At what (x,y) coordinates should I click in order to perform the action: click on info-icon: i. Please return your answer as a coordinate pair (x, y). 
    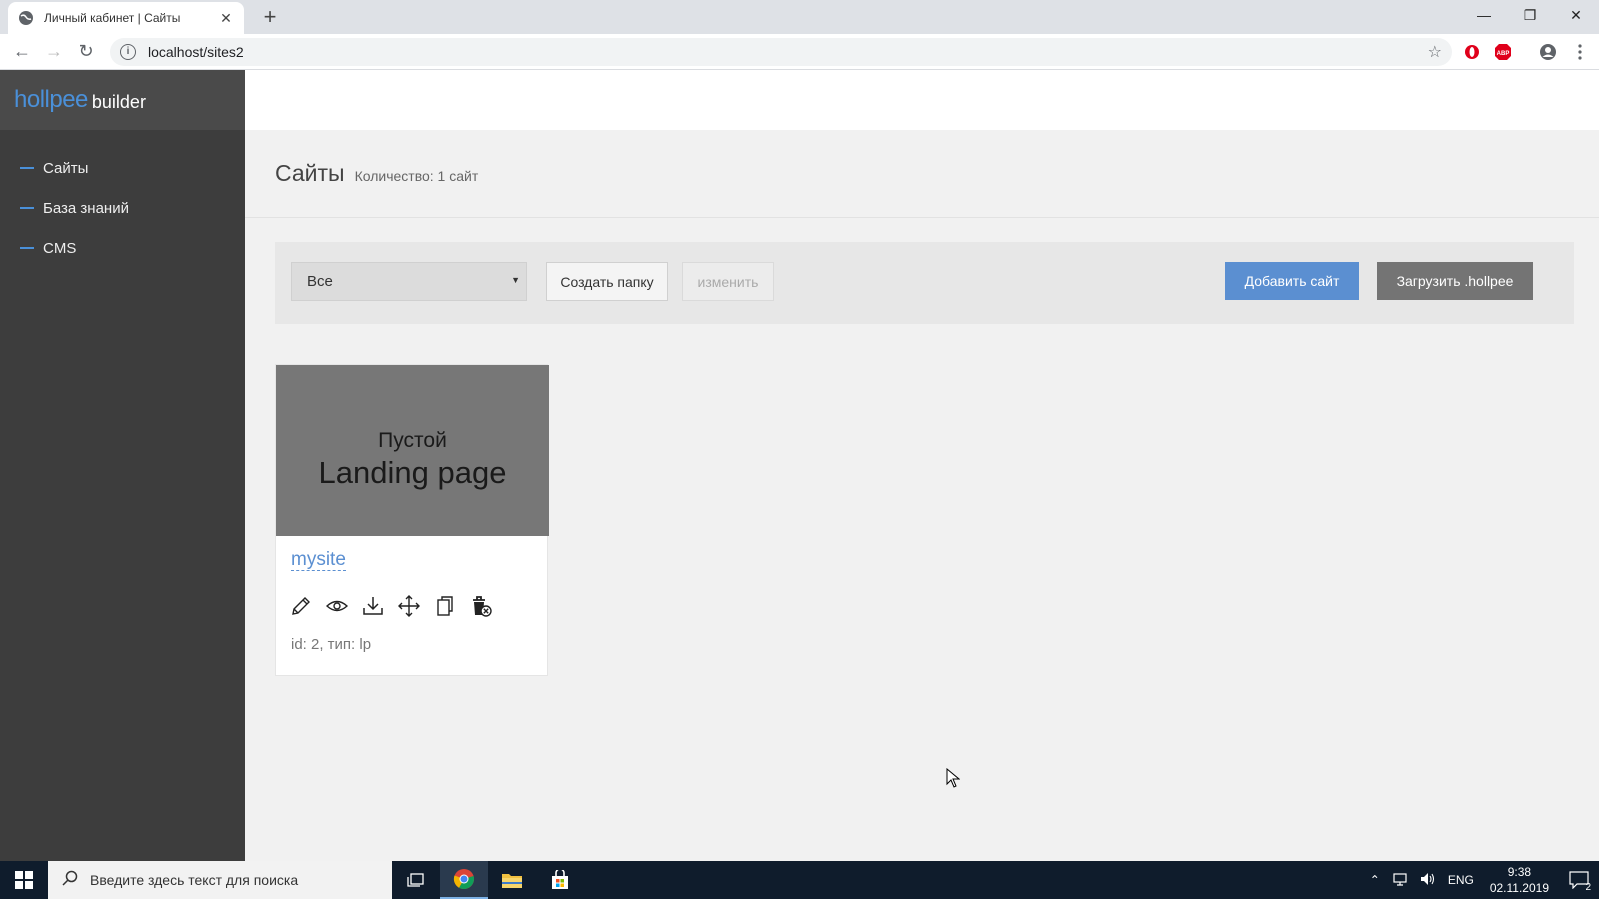
    Looking at the image, I should click on (128, 52).